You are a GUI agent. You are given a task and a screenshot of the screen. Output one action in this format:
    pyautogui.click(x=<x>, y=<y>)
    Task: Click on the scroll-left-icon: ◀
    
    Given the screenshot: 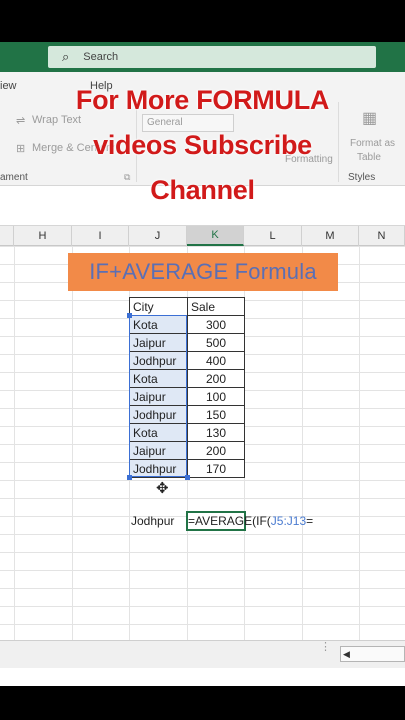 What is the action you would take?
    pyautogui.click(x=346, y=654)
    